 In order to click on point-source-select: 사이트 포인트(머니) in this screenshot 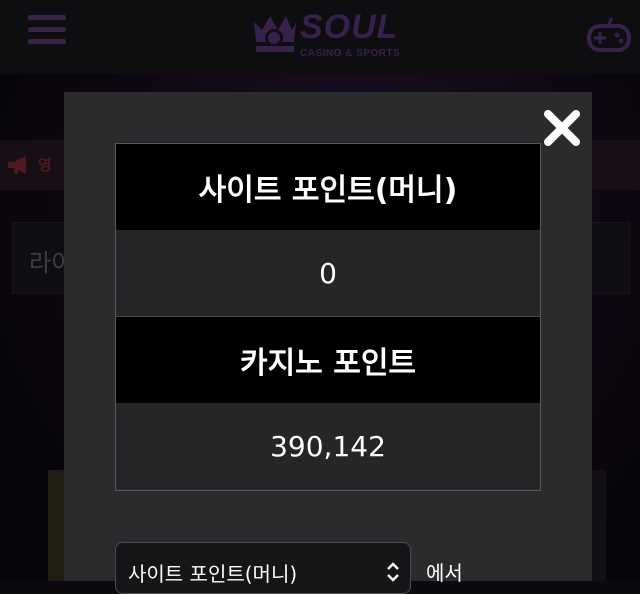, I will do `click(263, 568)`.